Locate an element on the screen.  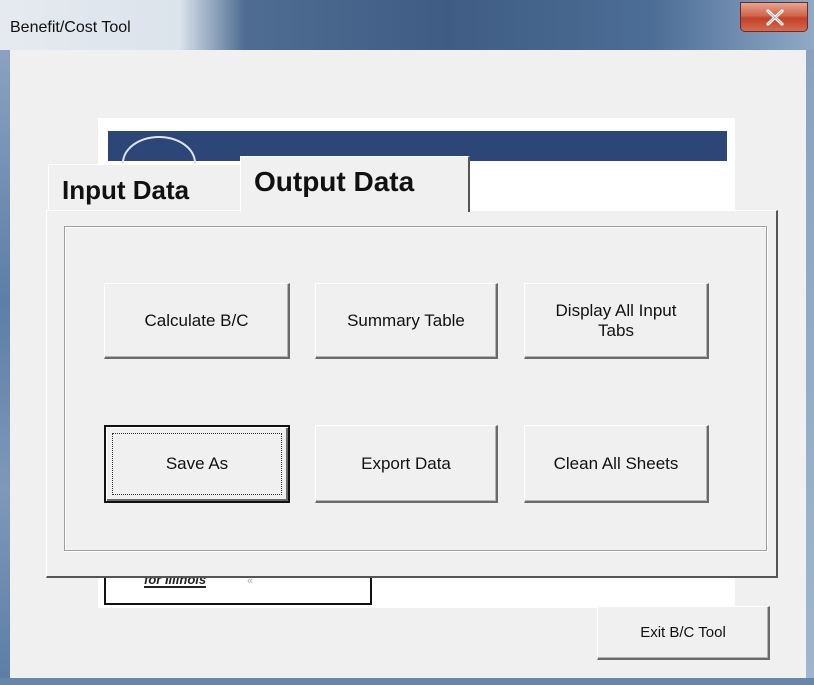
title-bar: Benefit/Cost Tool is located at coordinates (407, 25).